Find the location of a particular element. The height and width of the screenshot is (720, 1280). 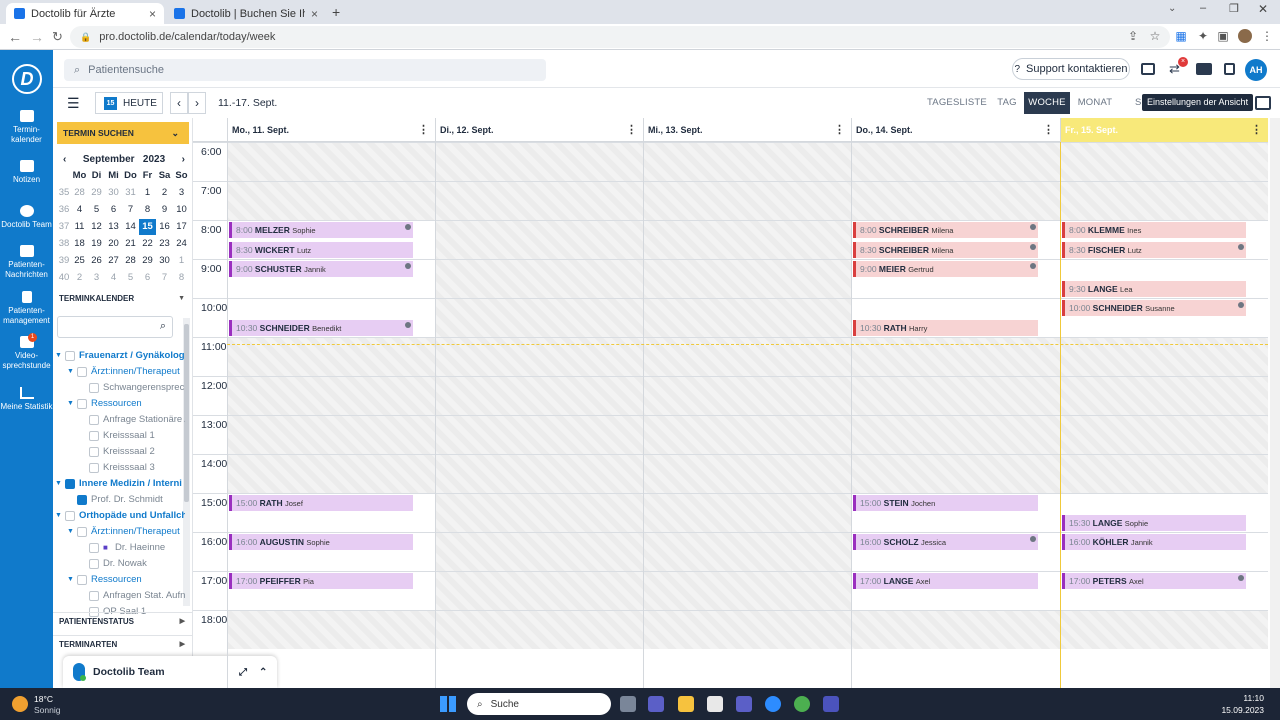

available-slot is located at coordinates (1164, 551).